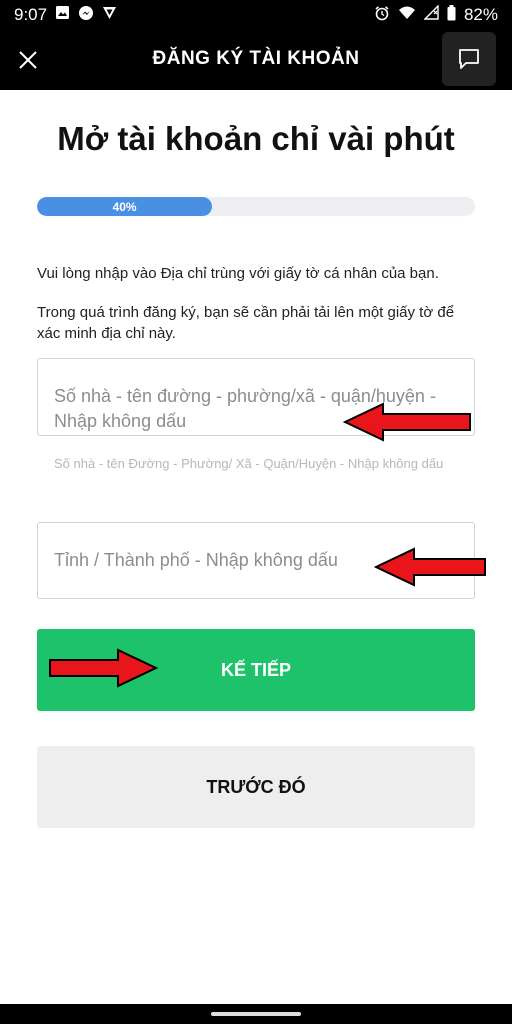 This screenshot has width=512, height=1024. I want to click on home-indicator, so click(256, 1014).